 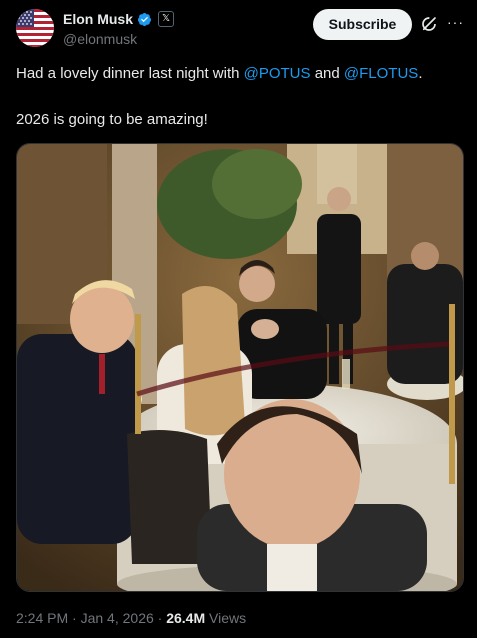 What do you see at coordinates (381, 73) in the screenshot?
I see `mention-flotus-link: @FLOTUS` at bounding box center [381, 73].